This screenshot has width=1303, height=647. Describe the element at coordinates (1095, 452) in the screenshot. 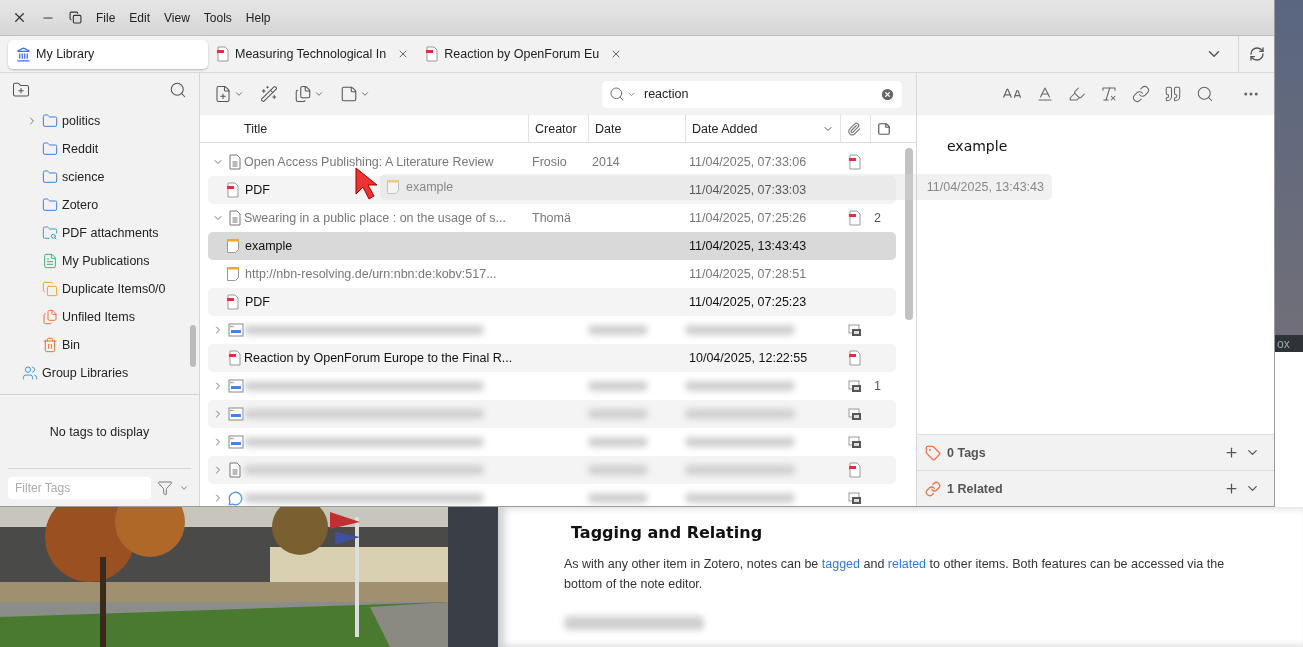

I see `note-section-header: 0 Tags` at that location.